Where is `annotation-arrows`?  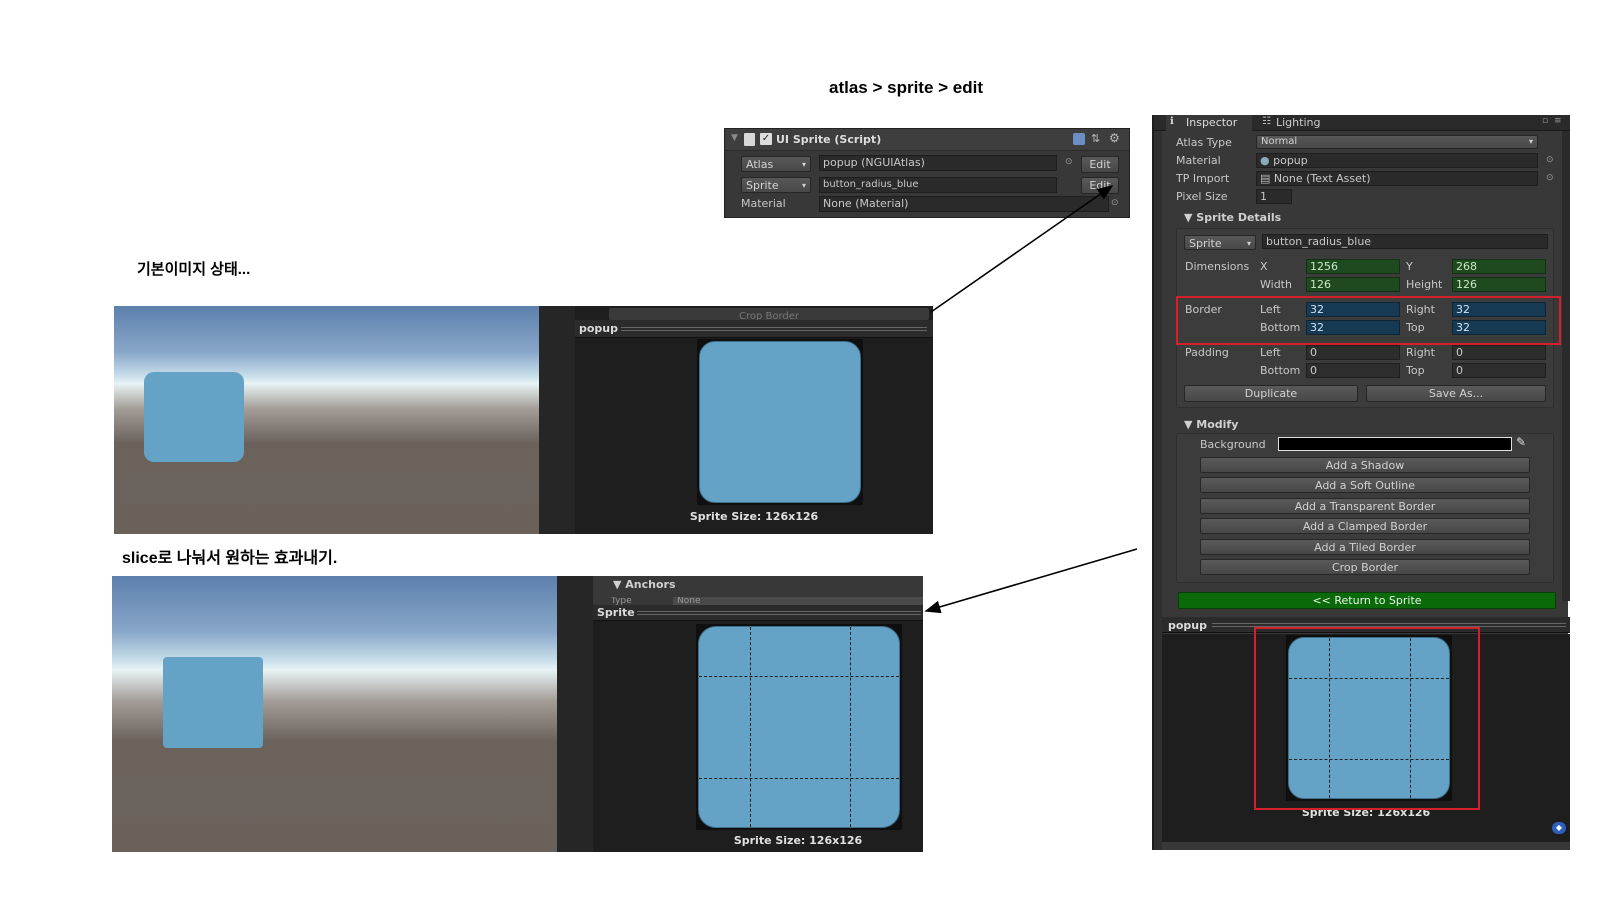 annotation-arrows is located at coordinates (1031, 399).